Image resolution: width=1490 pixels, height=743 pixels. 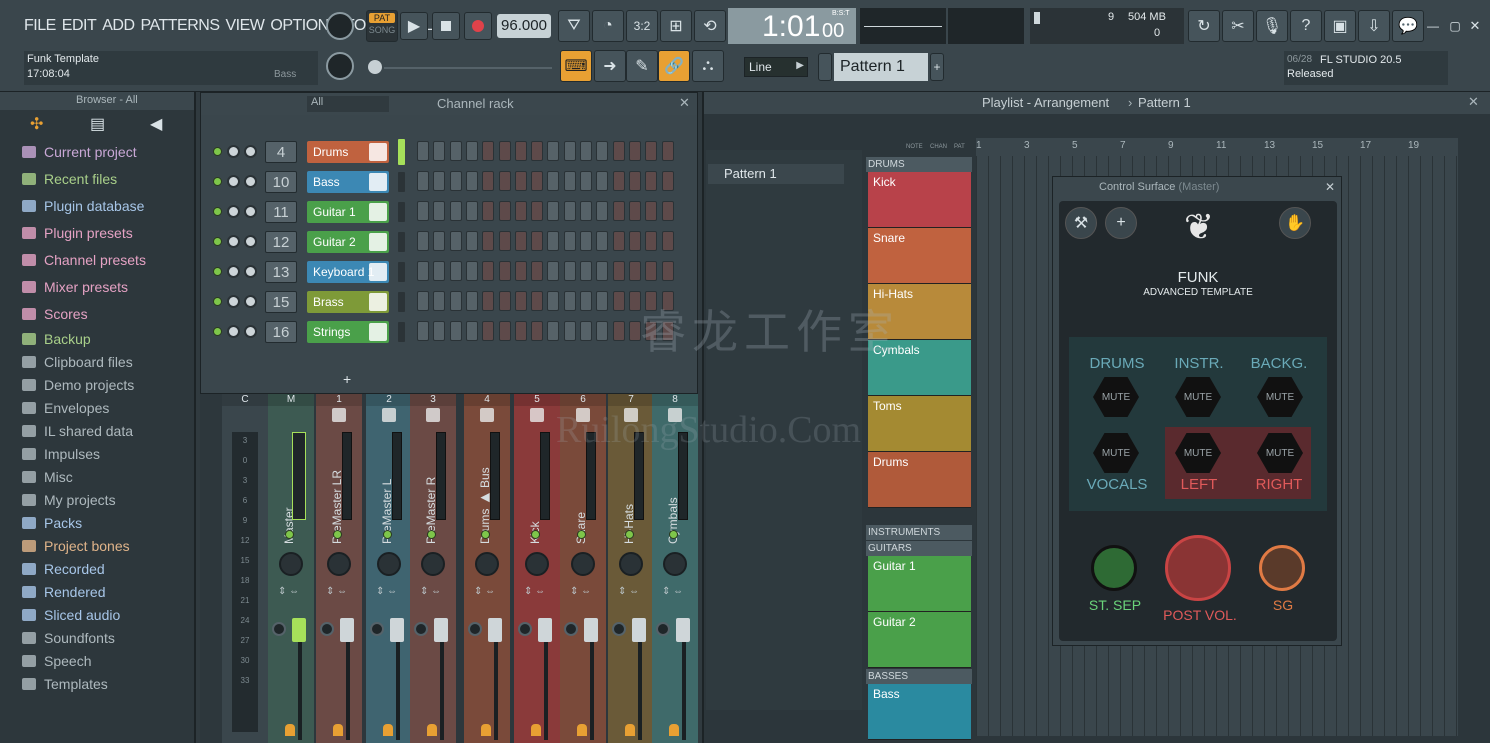 What do you see at coordinates (233, 211) in the screenshot?
I see `channel-pan-knob` at bounding box center [233, 211].